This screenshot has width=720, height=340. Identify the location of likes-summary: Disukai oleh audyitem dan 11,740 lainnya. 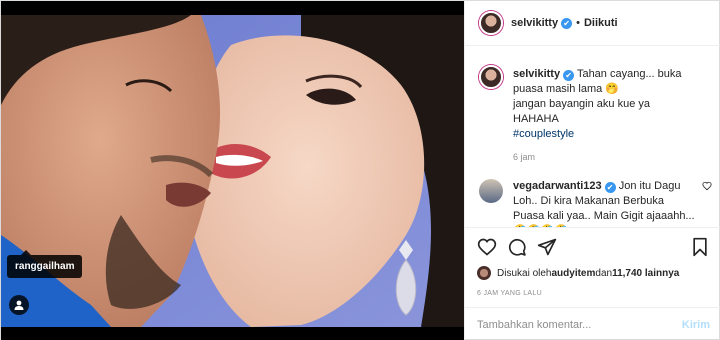
(593, 273).